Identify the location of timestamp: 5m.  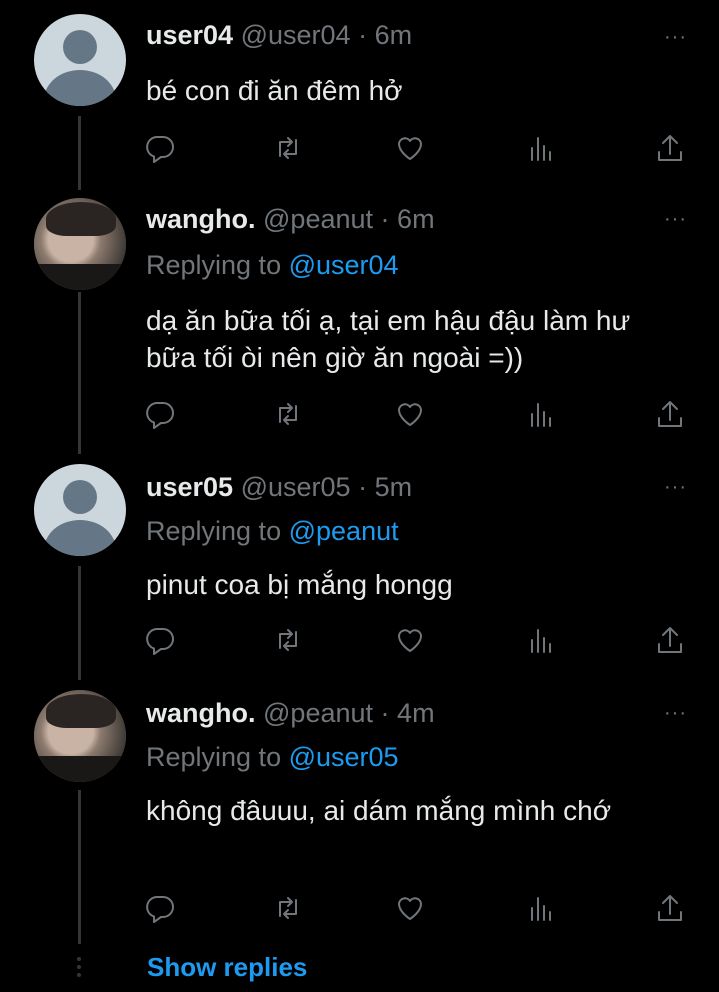
(394, 487).